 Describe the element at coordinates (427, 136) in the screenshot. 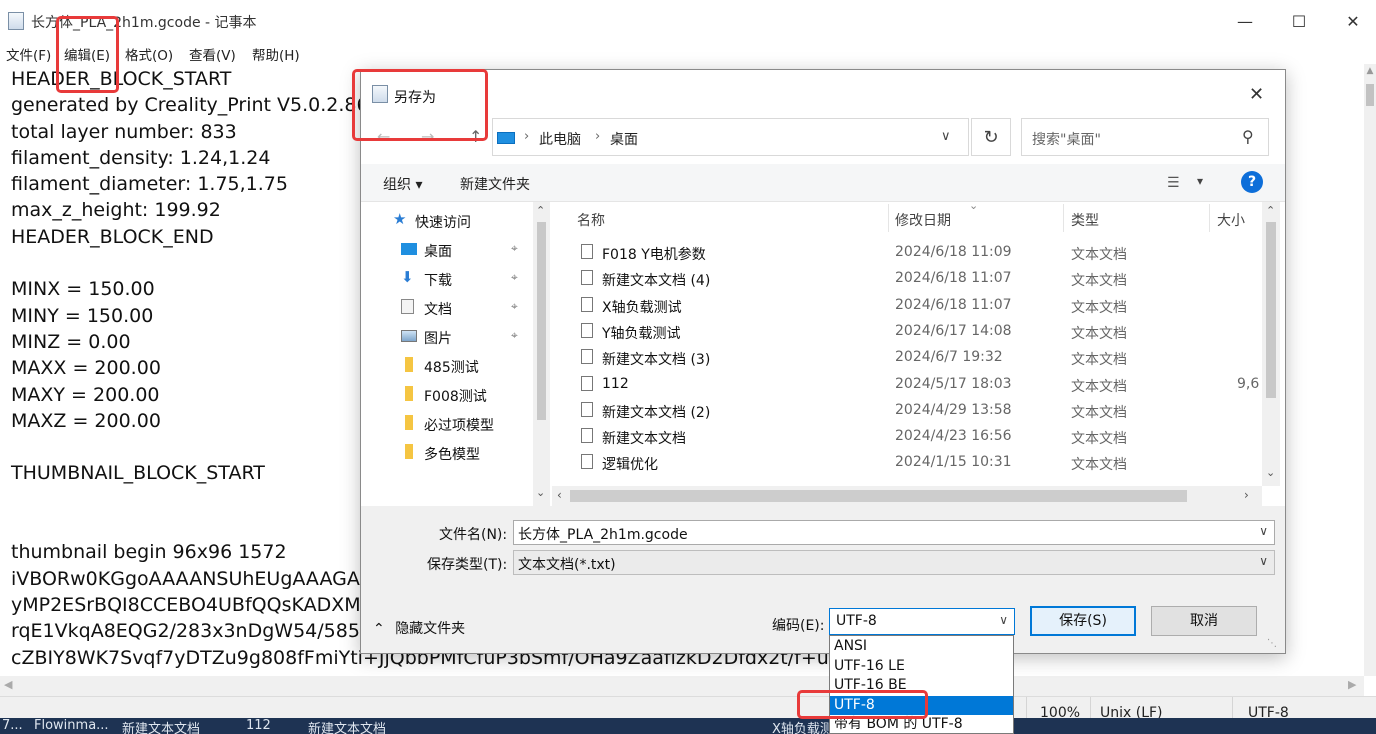

I see `forward-arrow-icon: →` at that location.